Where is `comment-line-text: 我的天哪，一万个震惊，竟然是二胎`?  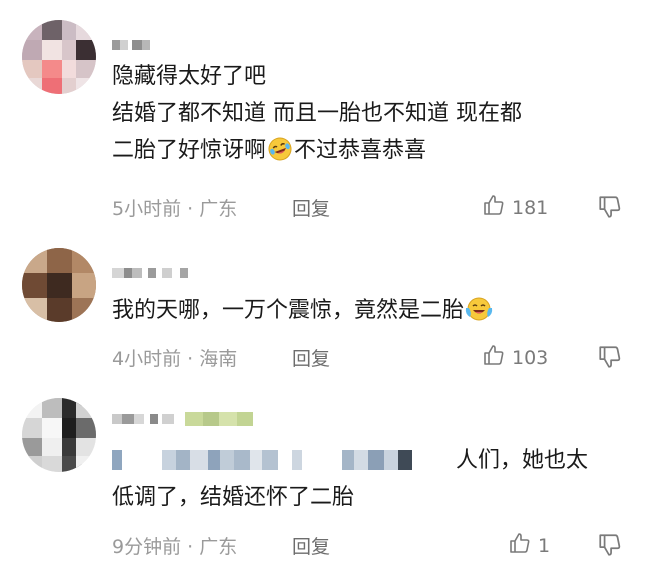 comment-line-text: 我的天哪，一万个震惊，竟然是二胎 is located at coordinates (288, 310).